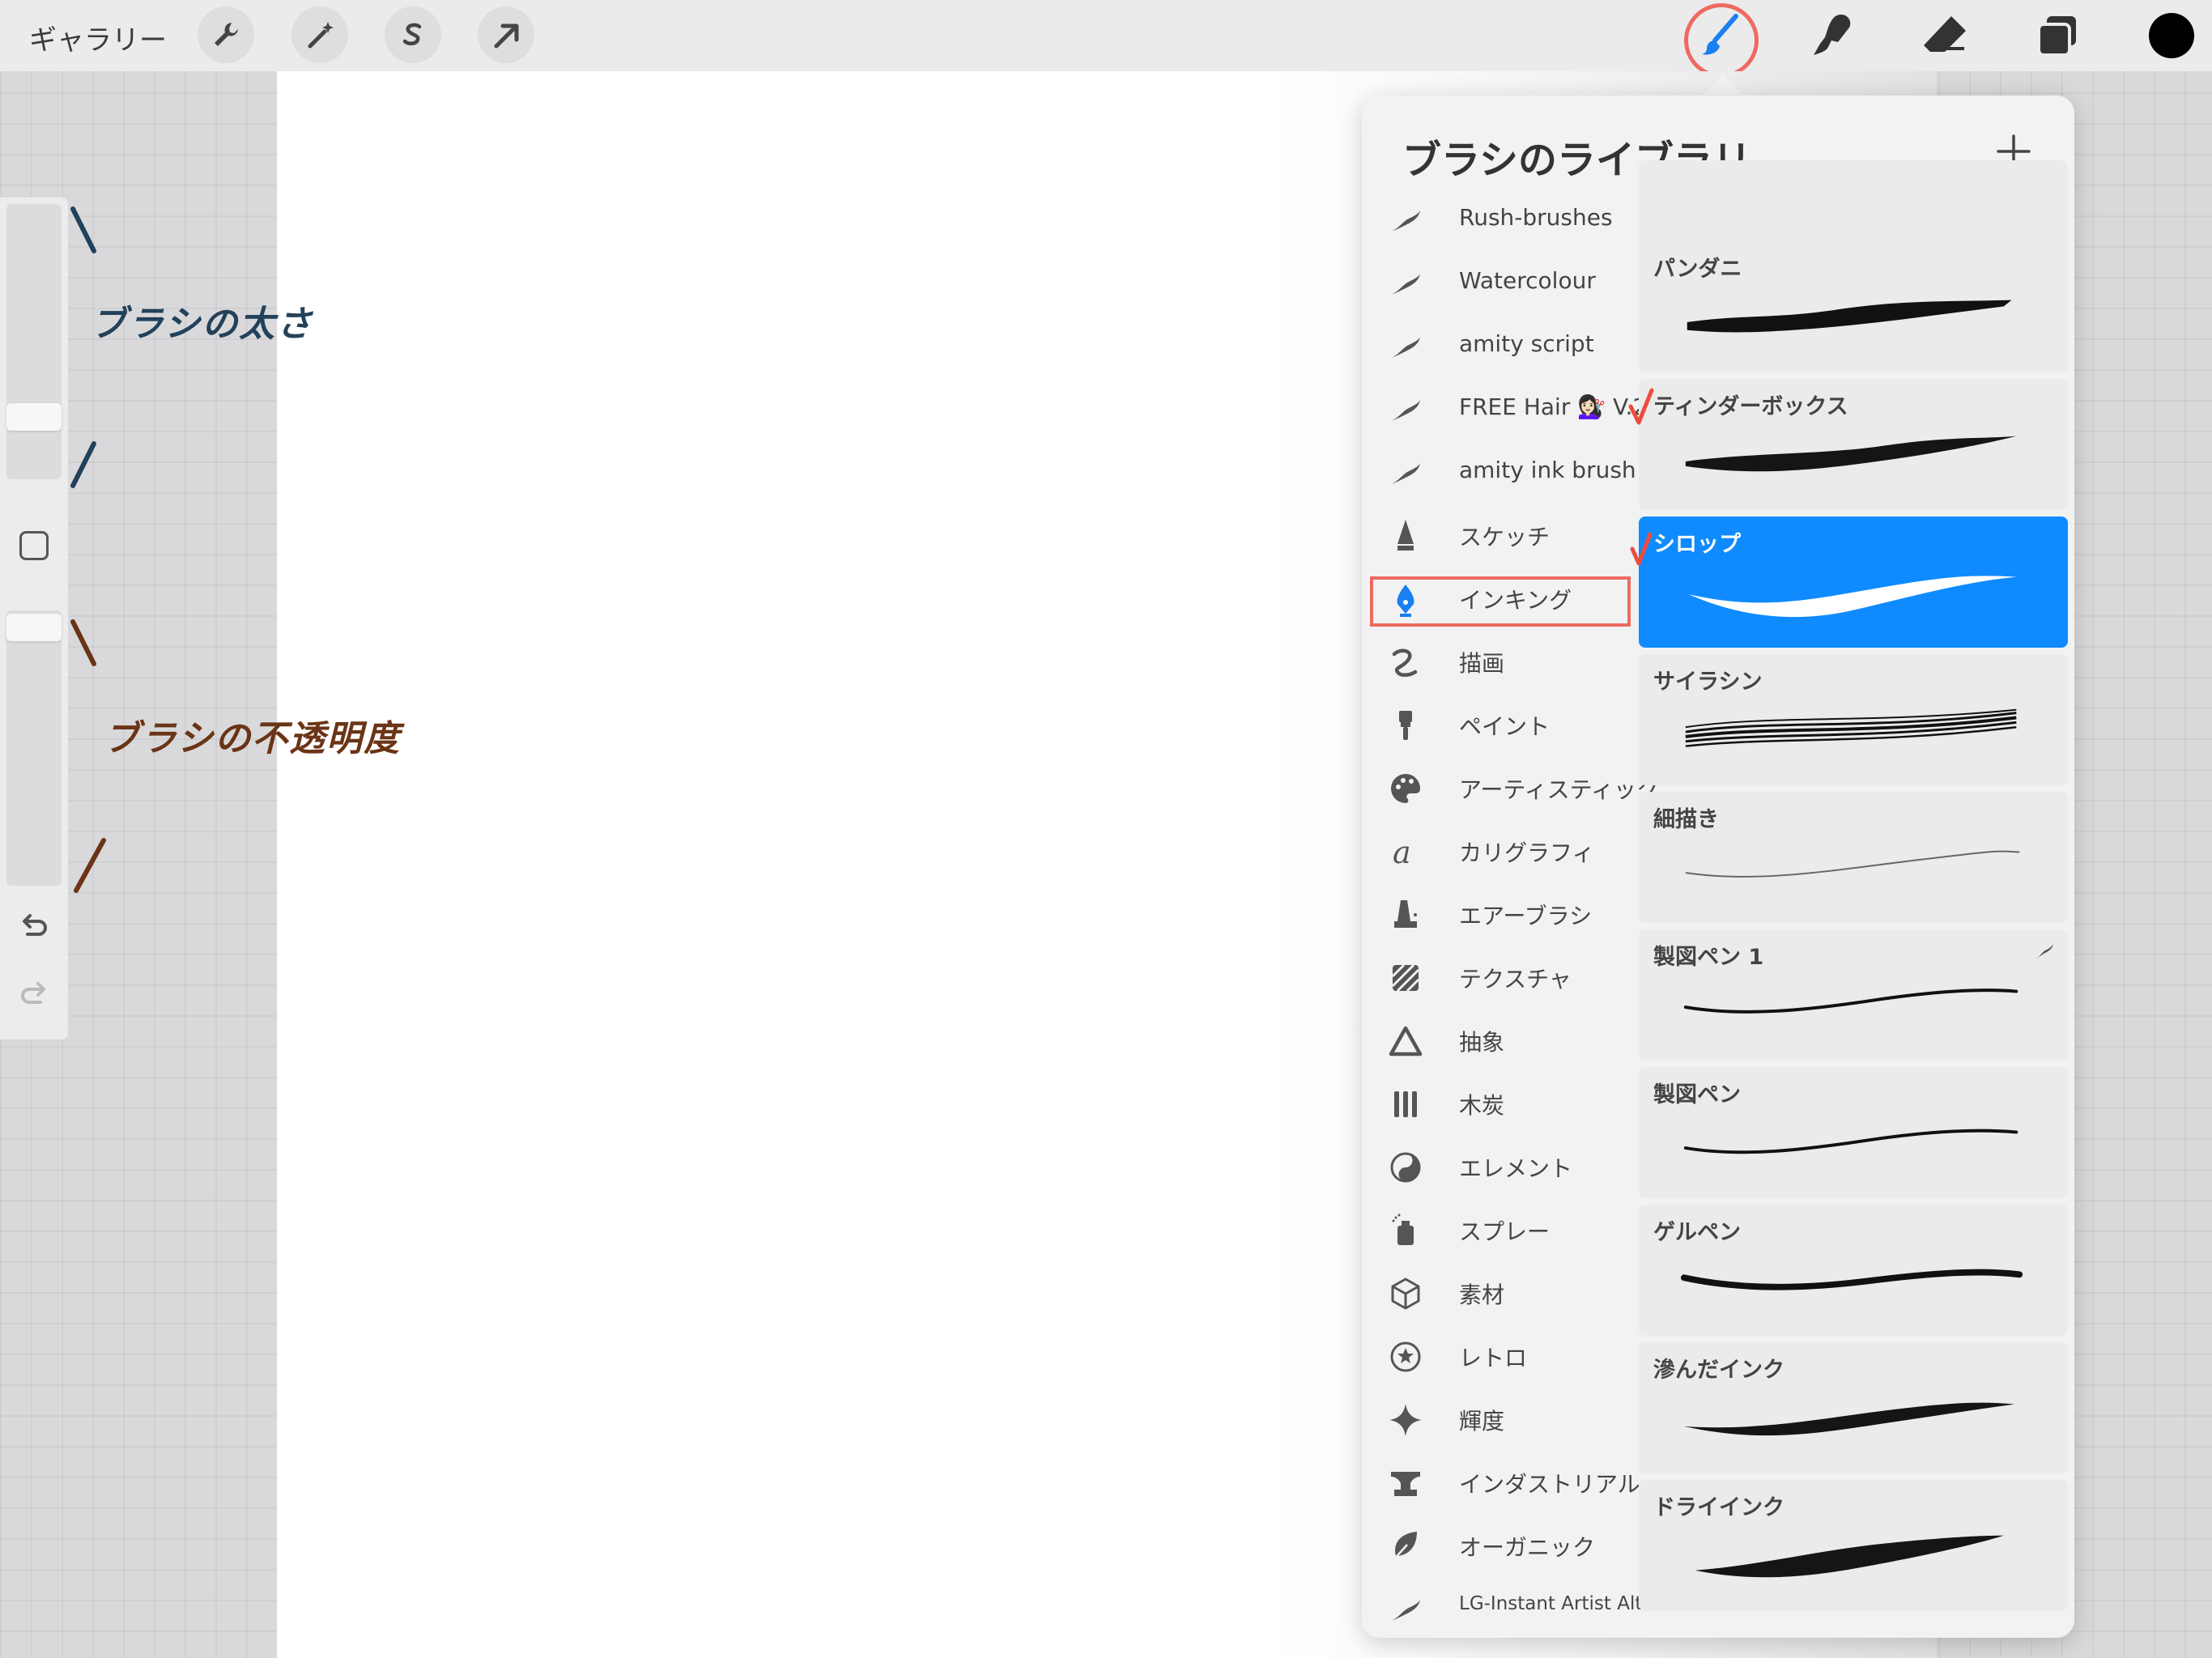 The image size is (2212, 1658). Describe the element at coordinates (1506, 1608) in the screenshot. I see `brush-category-item: LG-Instant Artist Alt` at that location.